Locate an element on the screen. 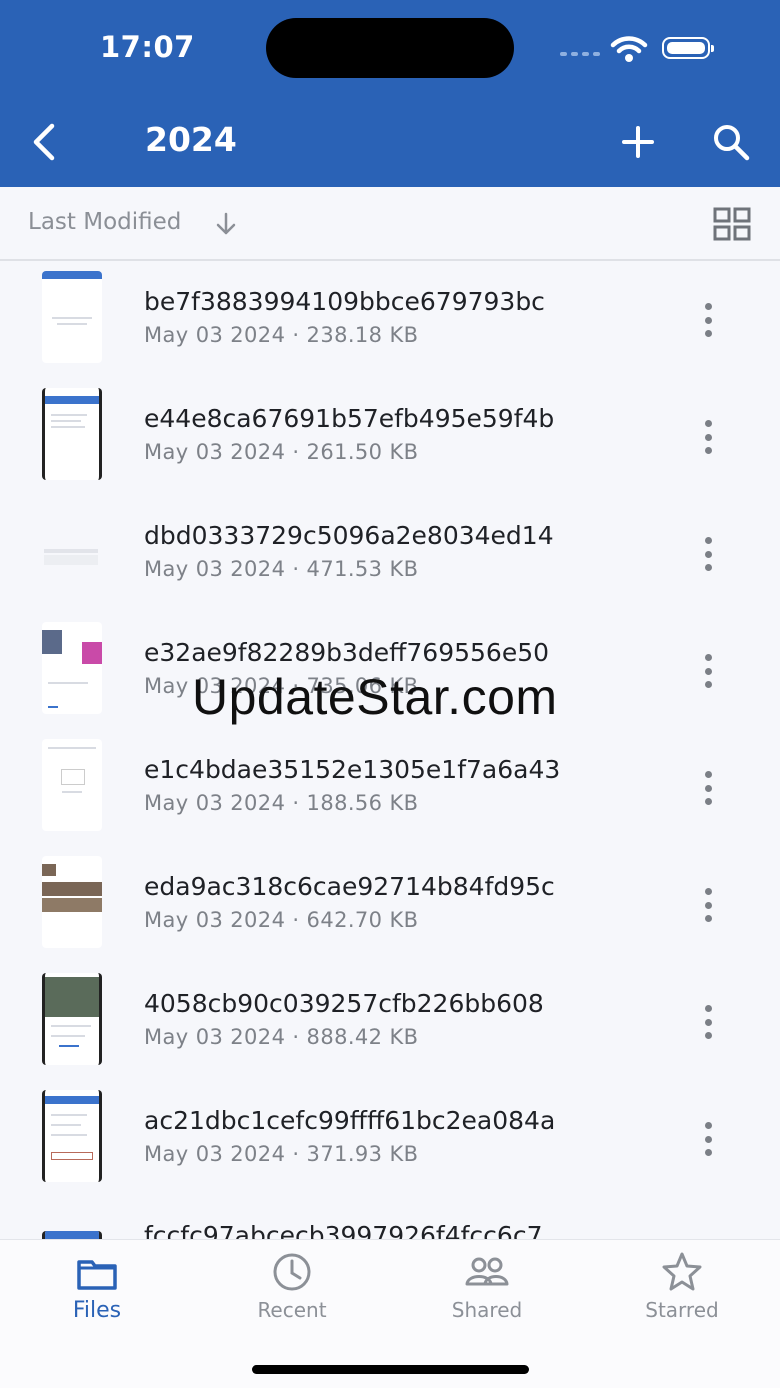 The height and width of the screenshot is (1388, 780). file-row: fccfc97abcecb3997926f4fcc6c7 is located at coordinates (390, 1218).